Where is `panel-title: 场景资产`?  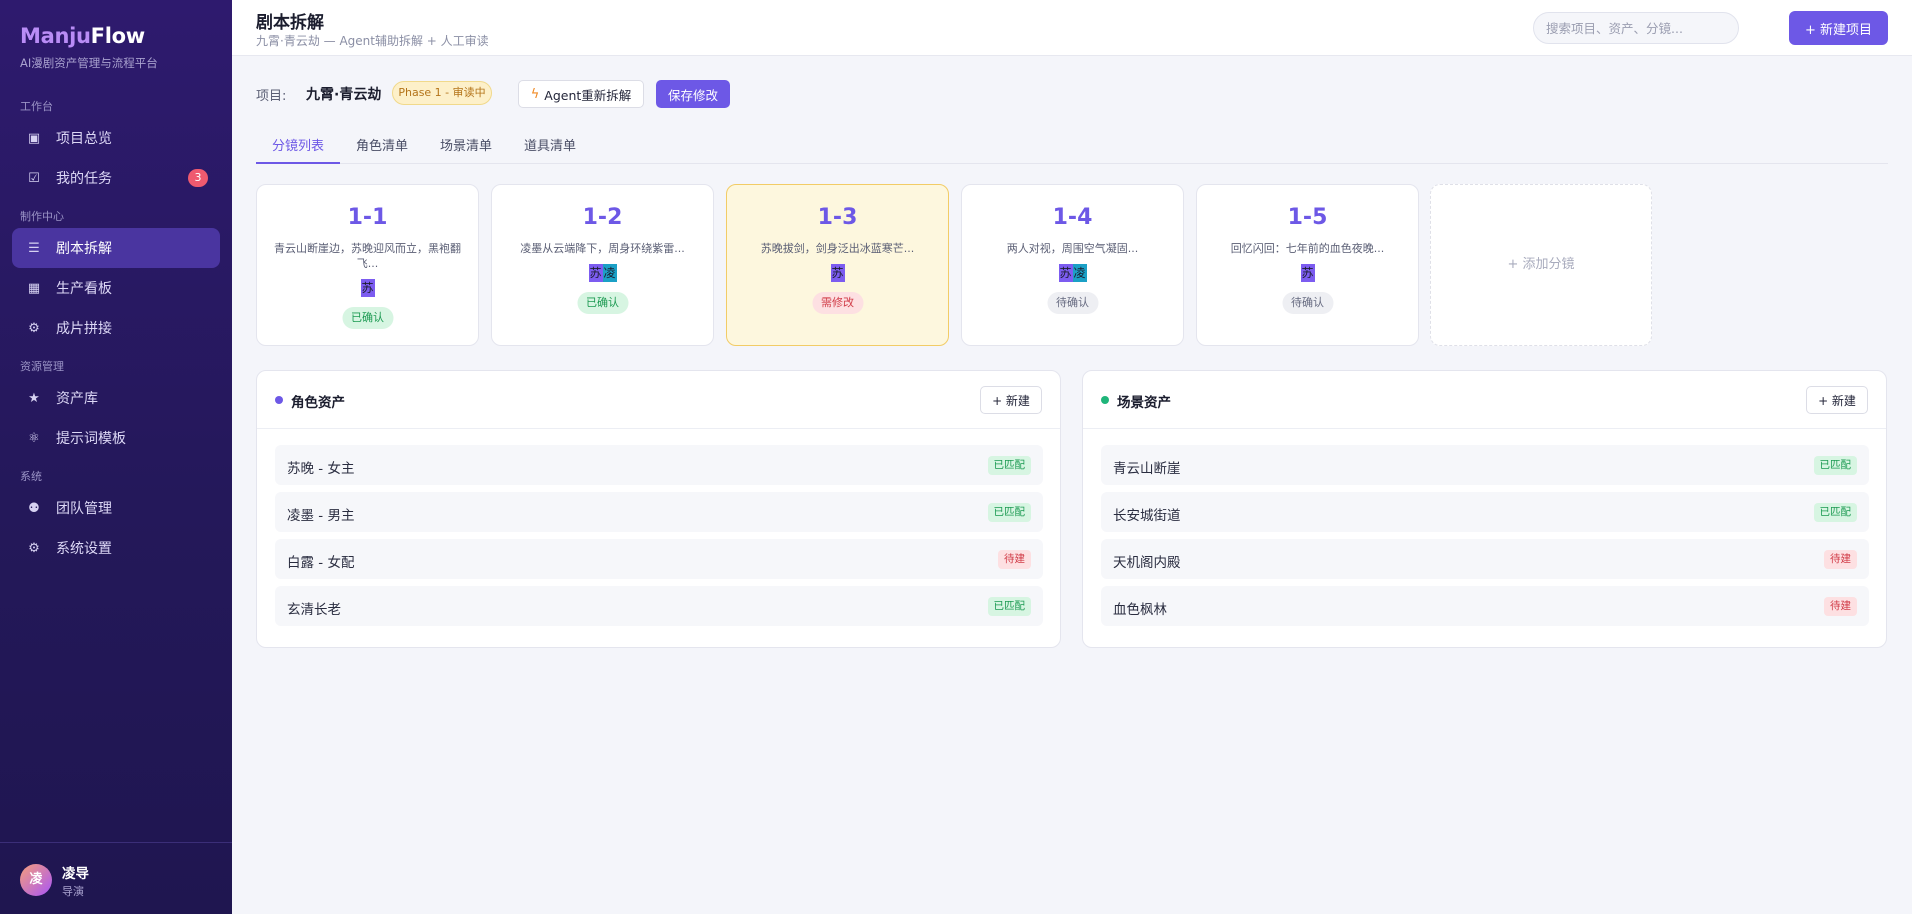 panel-title: 场景资产 is located at coordinates (1144, 403).